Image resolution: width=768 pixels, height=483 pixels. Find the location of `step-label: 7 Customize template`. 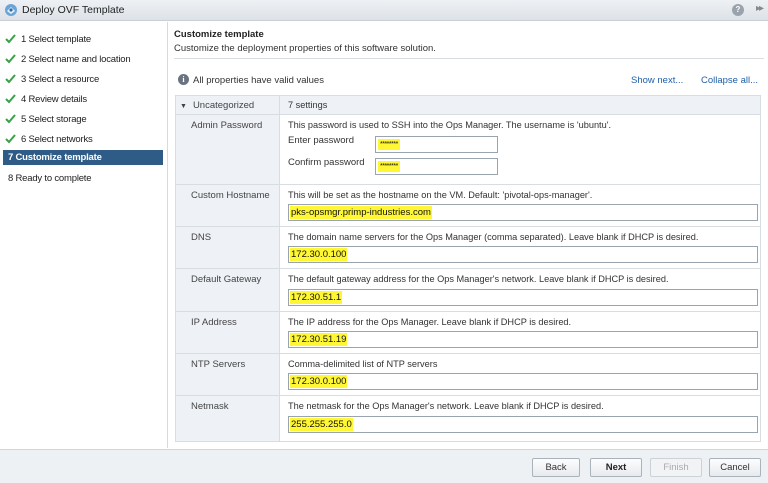

step-label: 7 Customize template is located at coordinates (55, 157).